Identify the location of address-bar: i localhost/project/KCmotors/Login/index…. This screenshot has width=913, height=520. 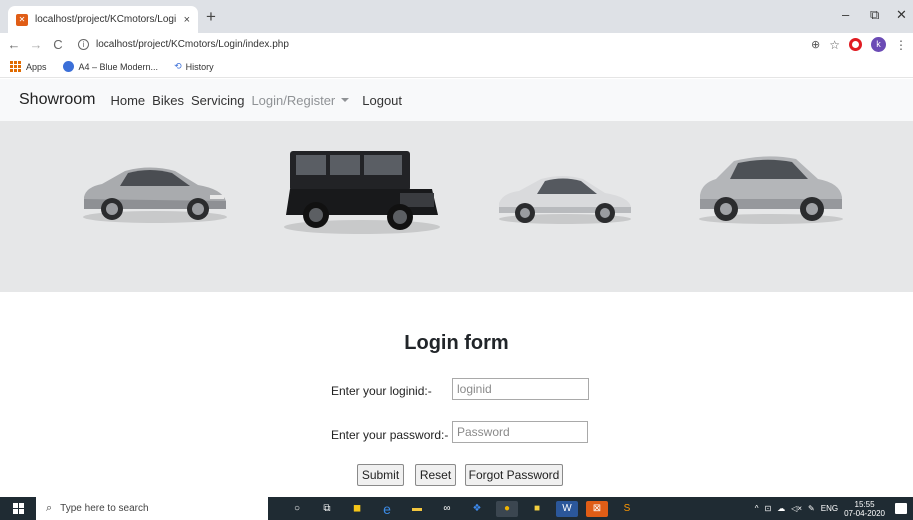
(183, 44).